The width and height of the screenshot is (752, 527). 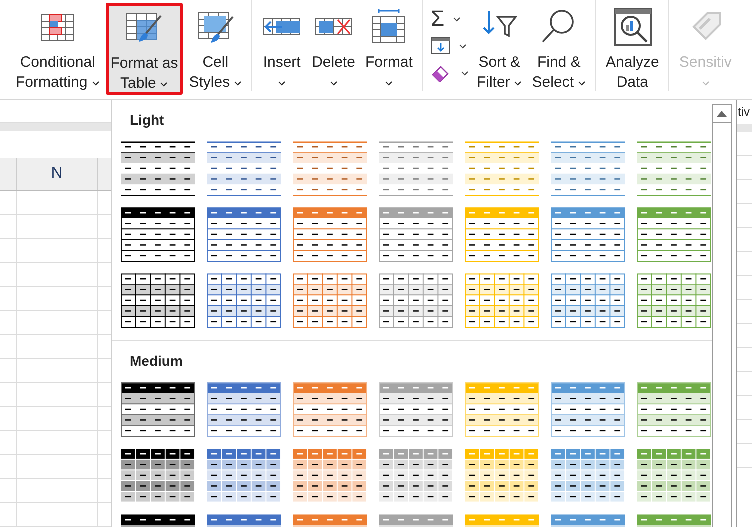 I want to click on toolbar-strip, so click(x=744, y=128).